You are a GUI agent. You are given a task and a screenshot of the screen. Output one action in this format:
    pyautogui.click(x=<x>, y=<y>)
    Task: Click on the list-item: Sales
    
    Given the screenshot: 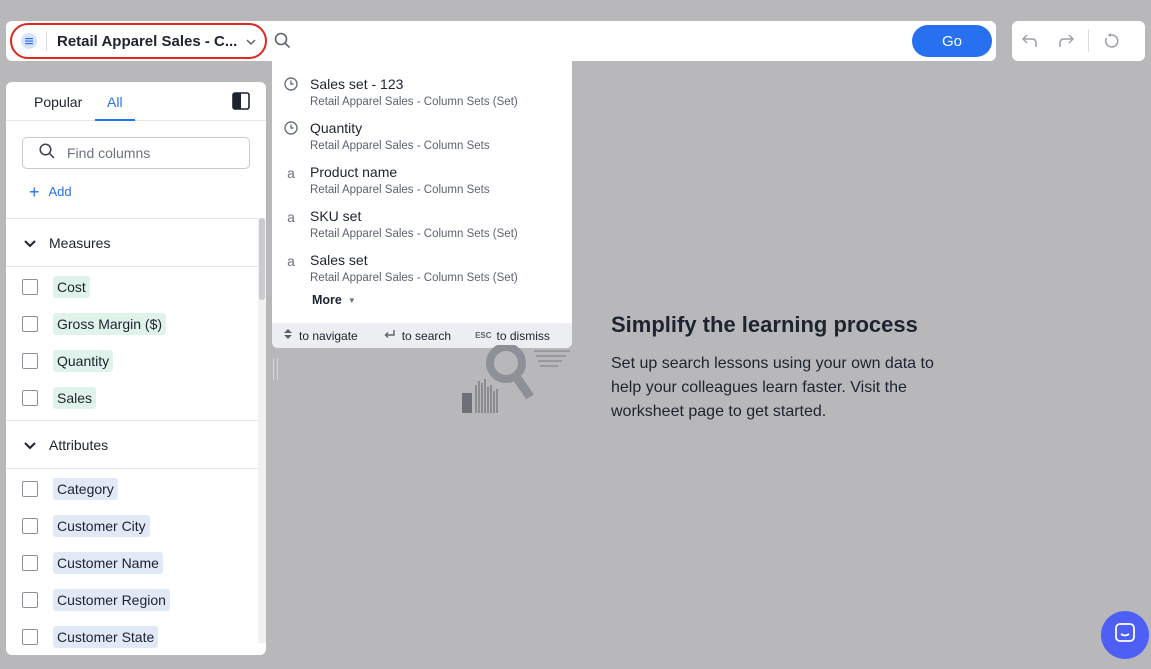 What is the action you would take?
    pyautogui.click(x=132, y=397)
    